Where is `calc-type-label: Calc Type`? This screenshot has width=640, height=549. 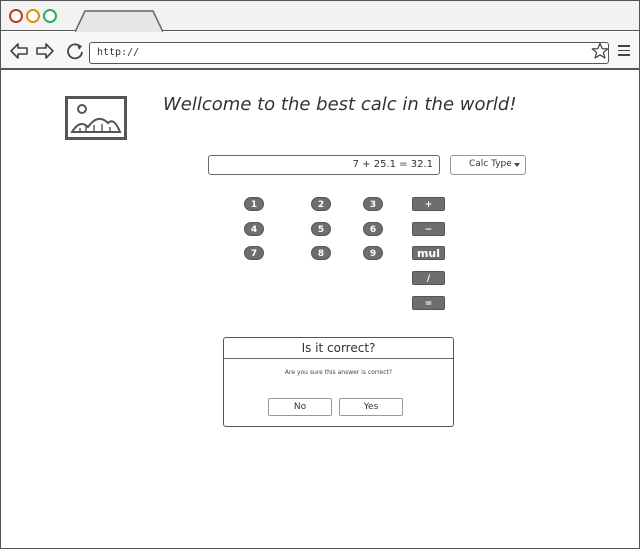 calc-type-label: Calc Type is located at coordinates (490, 164).